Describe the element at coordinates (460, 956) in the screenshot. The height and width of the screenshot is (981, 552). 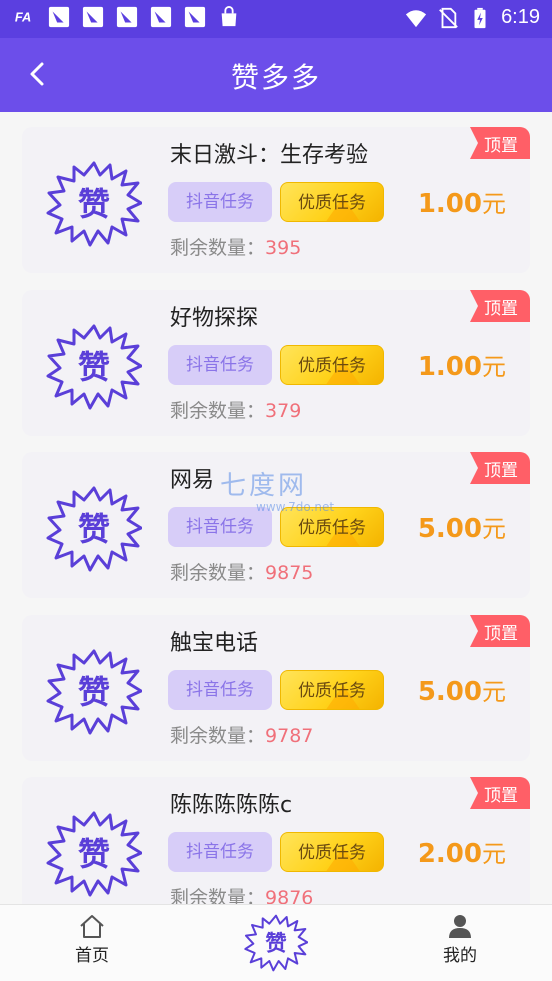
I see `nav-mine-label: 我的` at that location.